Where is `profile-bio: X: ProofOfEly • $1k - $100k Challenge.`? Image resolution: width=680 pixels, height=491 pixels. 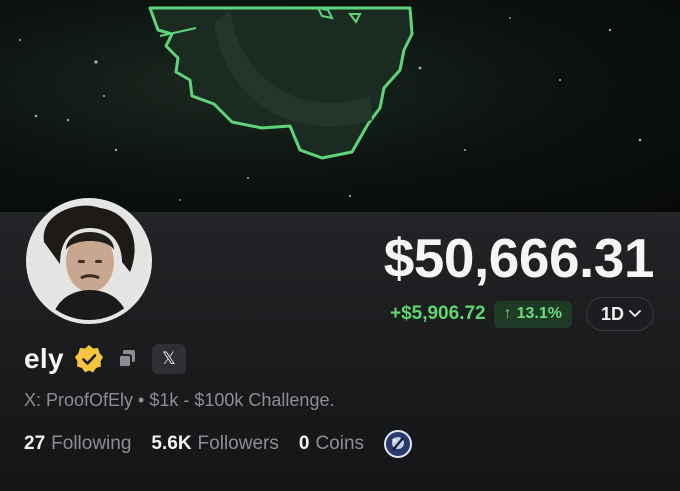 profile-bio: X: ProofOfEly • $1k - $100k Challenge. is located at coordinates (179, 400).